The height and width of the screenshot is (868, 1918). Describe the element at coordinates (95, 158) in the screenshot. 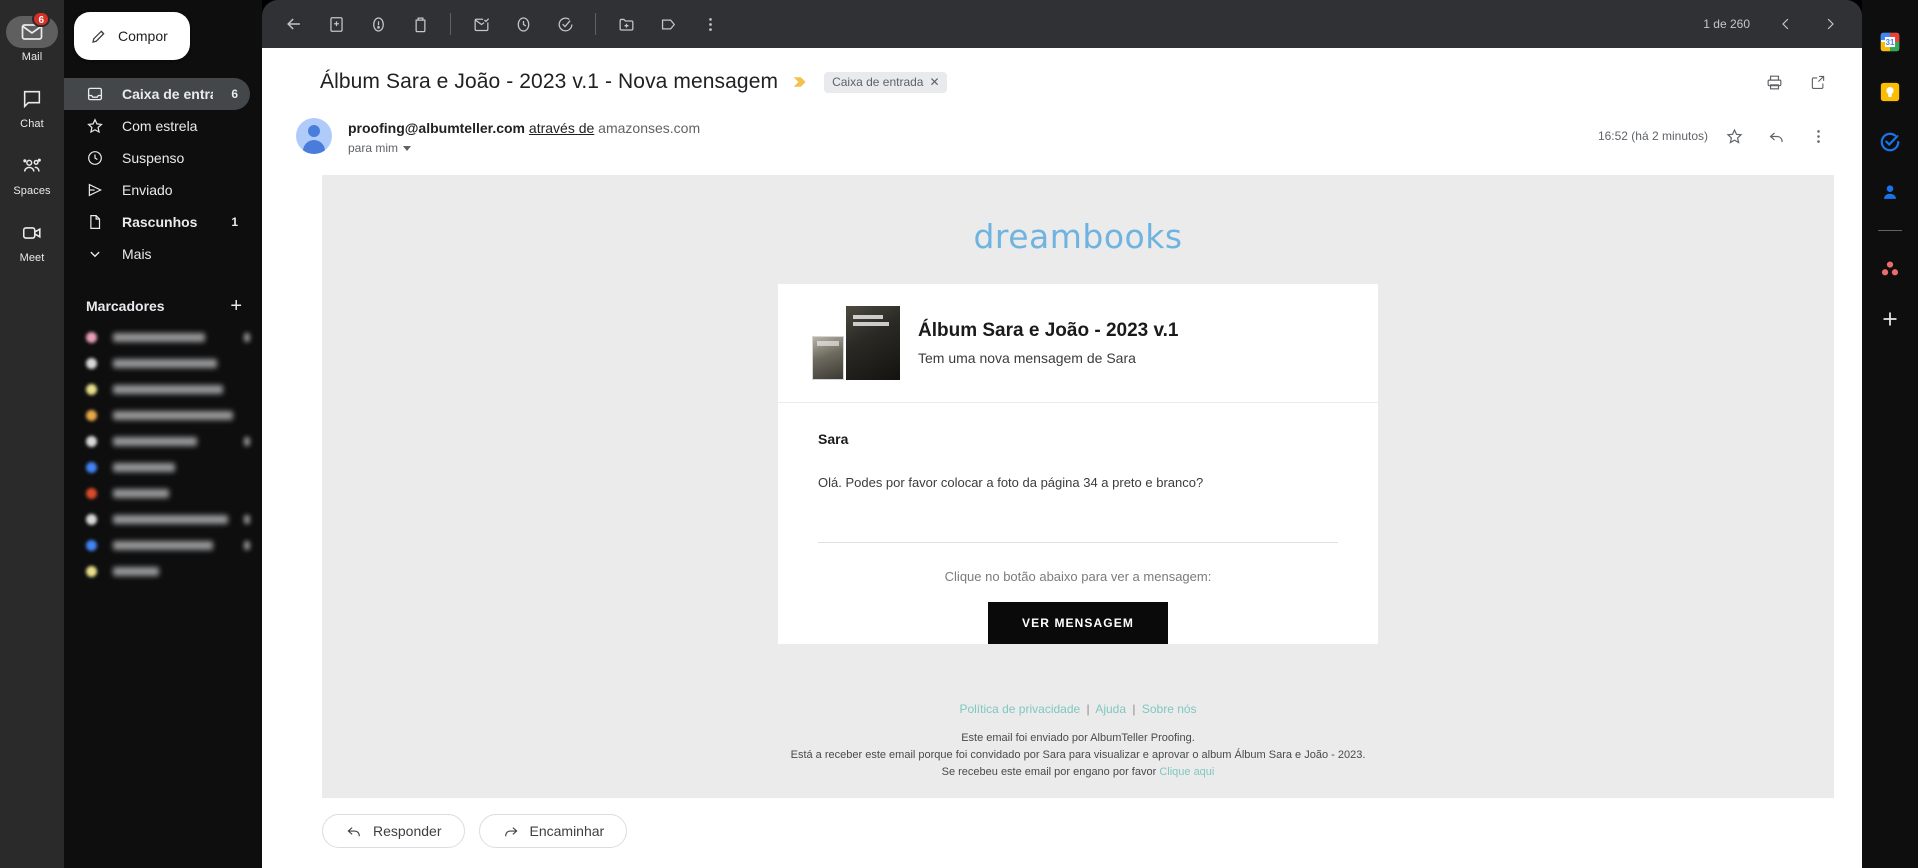

I see `clock-icon` at that location.